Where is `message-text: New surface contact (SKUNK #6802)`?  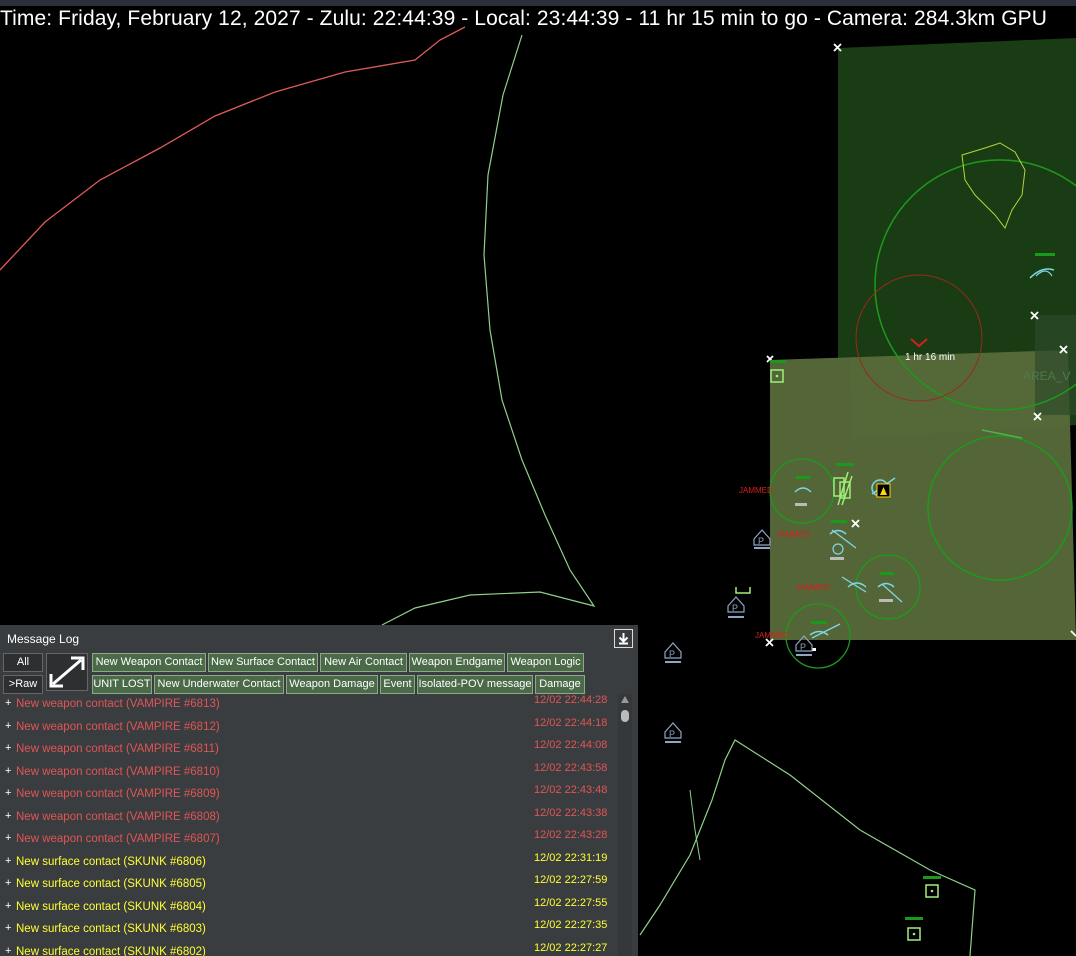
message-text: New surface contact (SKUNK #6802) is located at coordinates (111, 950).